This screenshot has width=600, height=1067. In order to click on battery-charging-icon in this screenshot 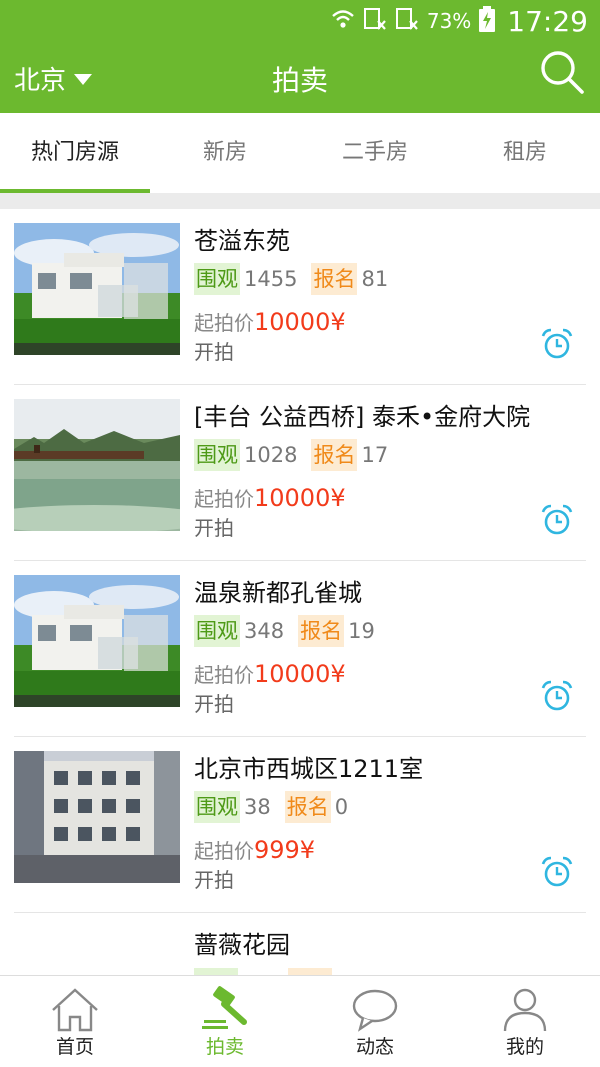, I will do `click(487, 21)`.